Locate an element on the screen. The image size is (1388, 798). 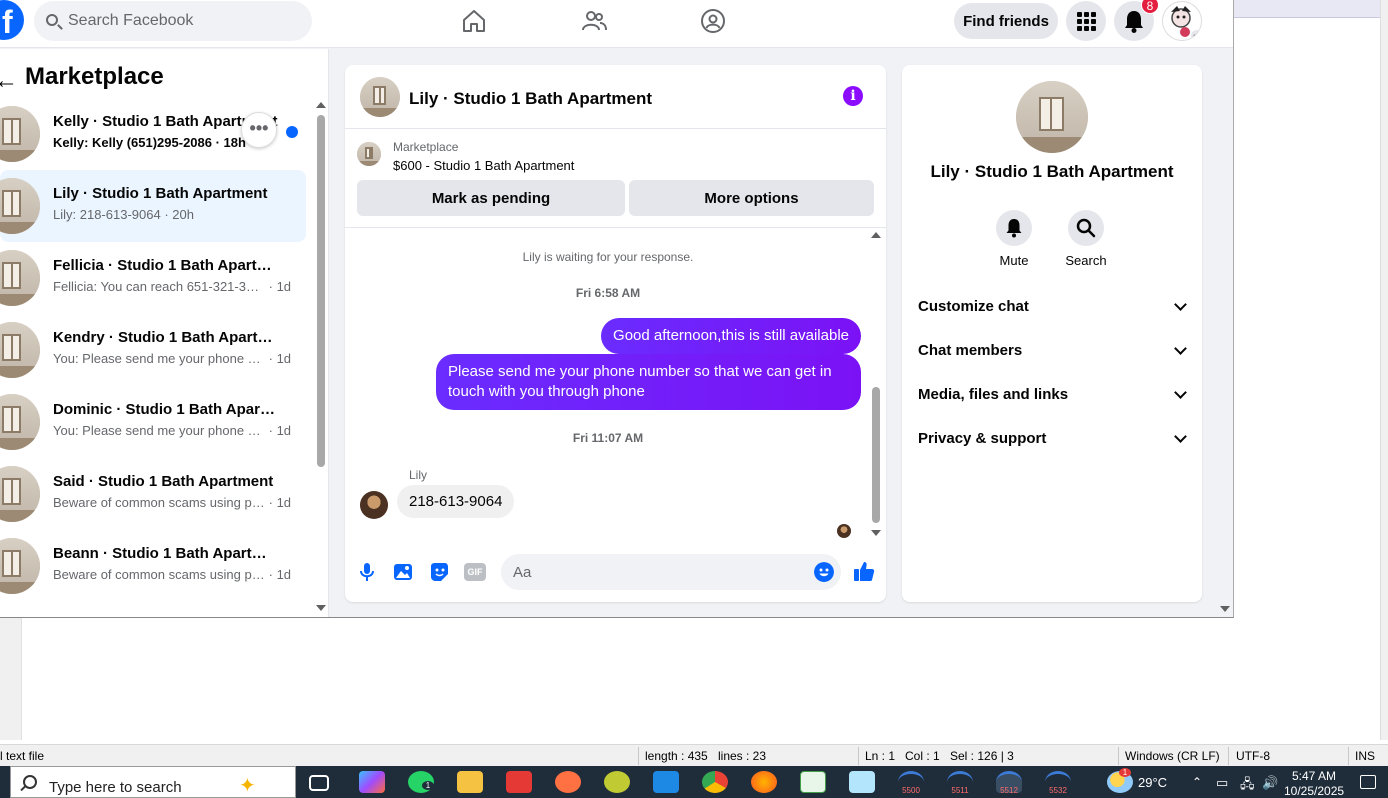
chrome-icon is located at coordinates (715, 782).